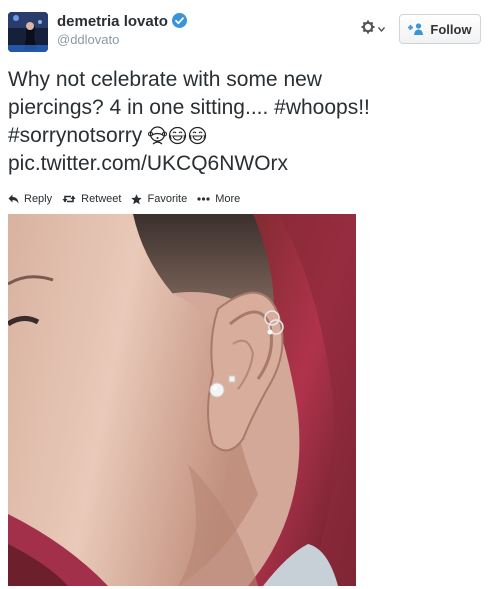 Image resolution: width=500 pixels, height=589 pixels. I want to click on follow-user-icon, so click(416, 29).